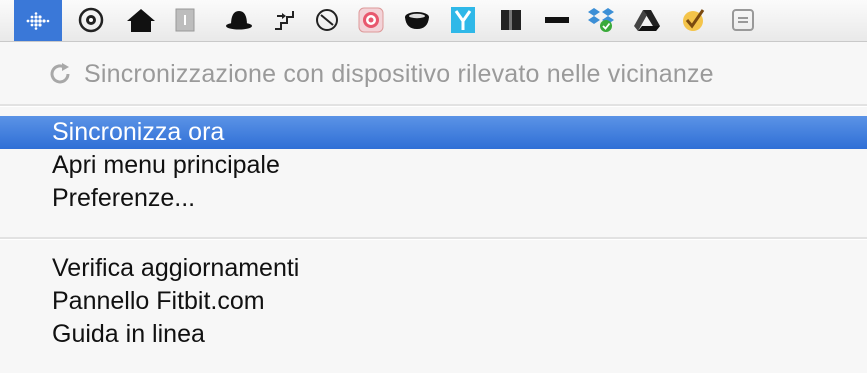 The height and width of the screenshot is (373, 867). I want to click on dropbox-icon, so click(601, 20).